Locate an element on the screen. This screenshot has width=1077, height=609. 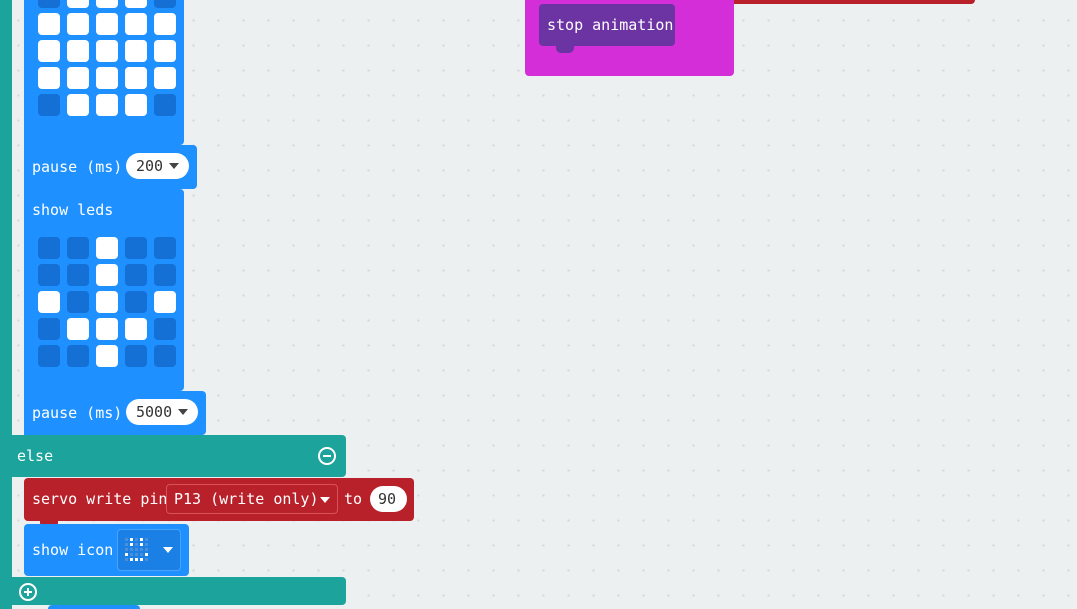
else-label: else is located at coordinates (35, 456).